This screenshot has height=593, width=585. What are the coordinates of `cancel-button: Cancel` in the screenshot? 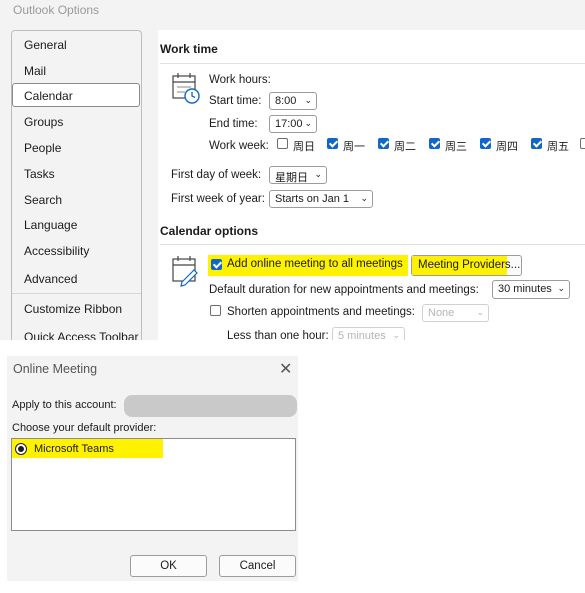 It's located at (257, 566).